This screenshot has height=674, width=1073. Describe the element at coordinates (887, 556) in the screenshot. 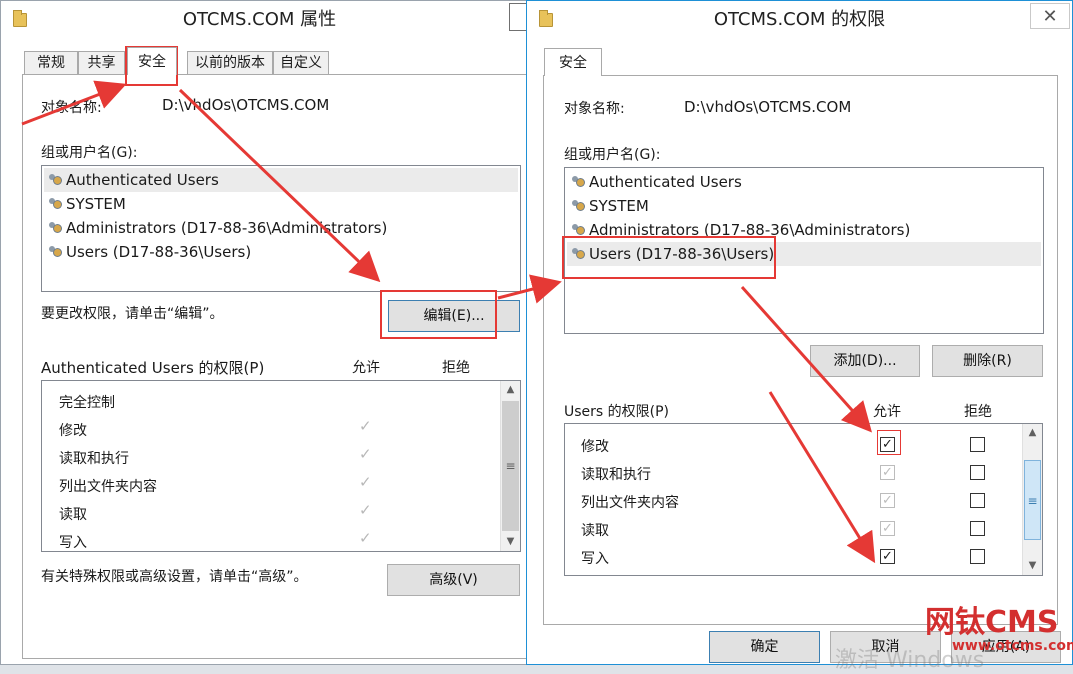

I see `allow-checkbox-write: ✓` at that location.